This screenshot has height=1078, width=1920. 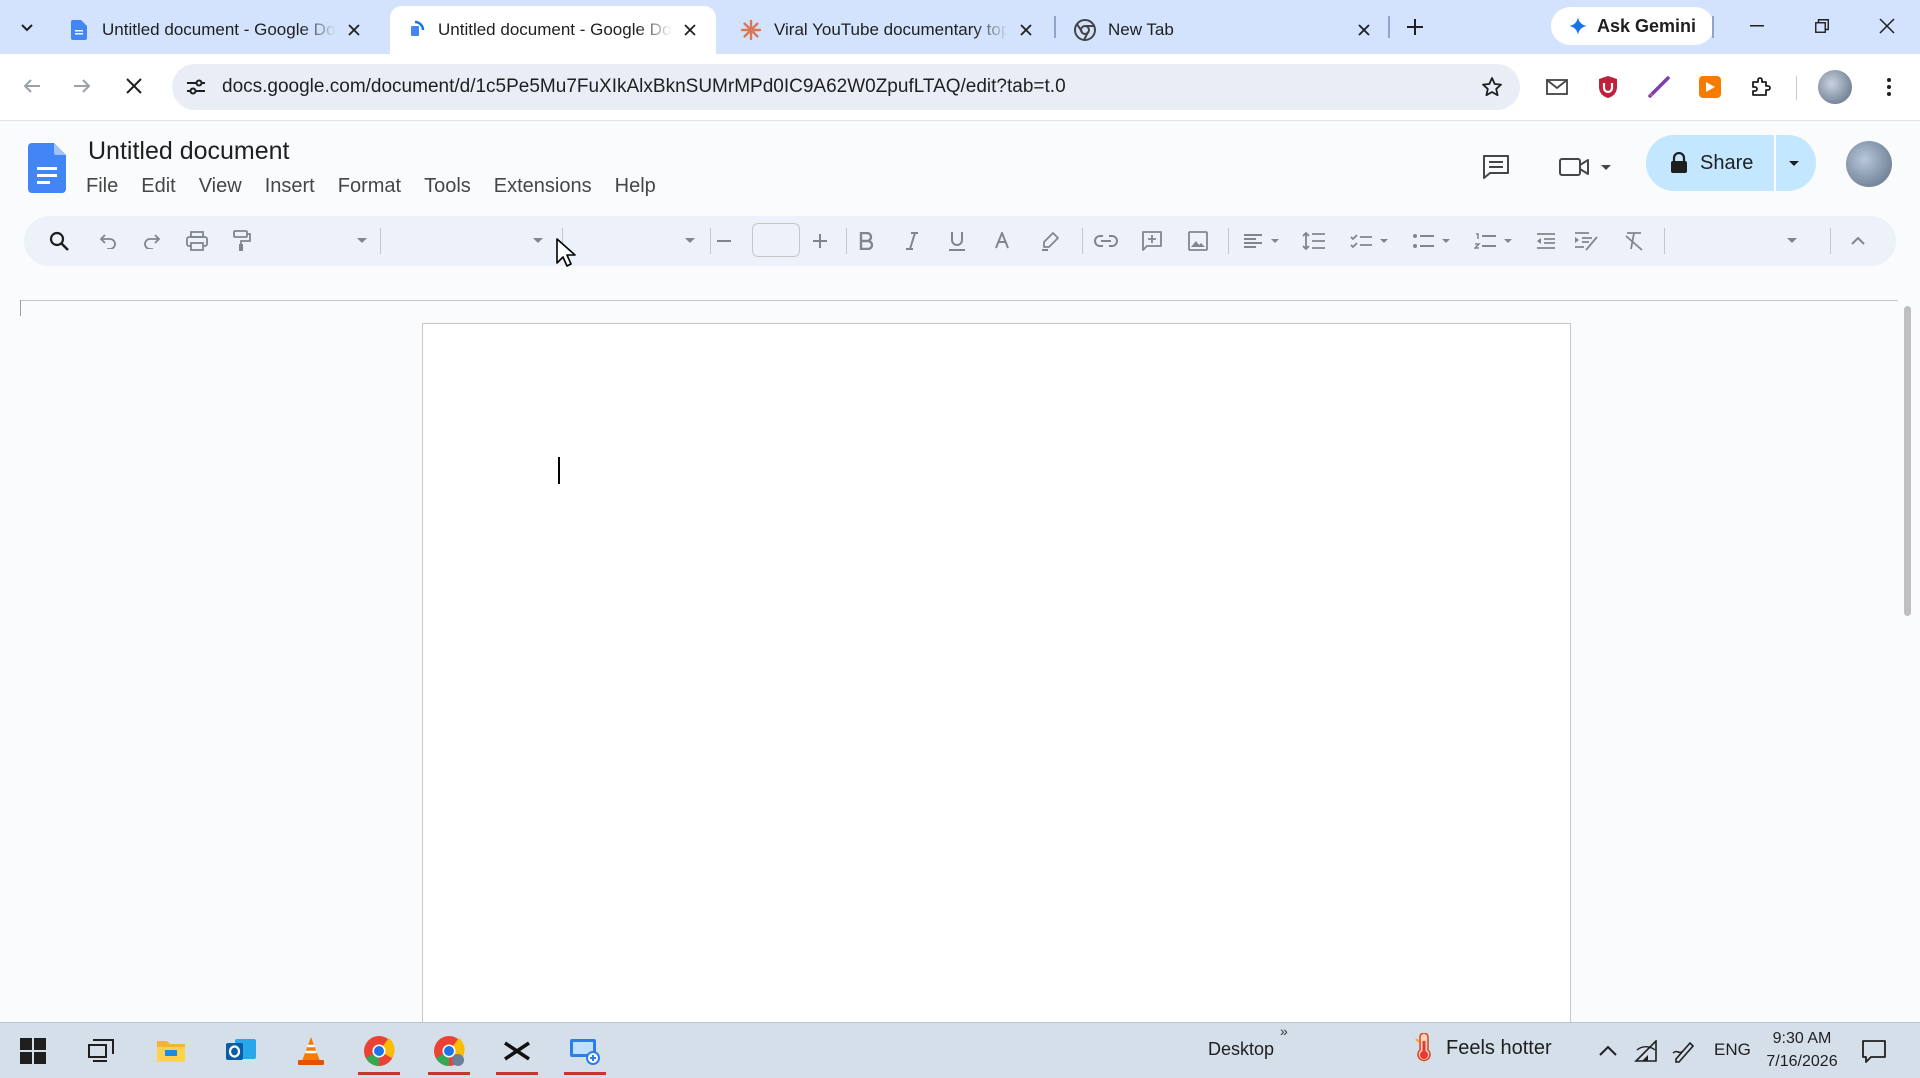 I want to click on browser-tab: Viral YouTube documentary topics, so click(x=889, y=30).